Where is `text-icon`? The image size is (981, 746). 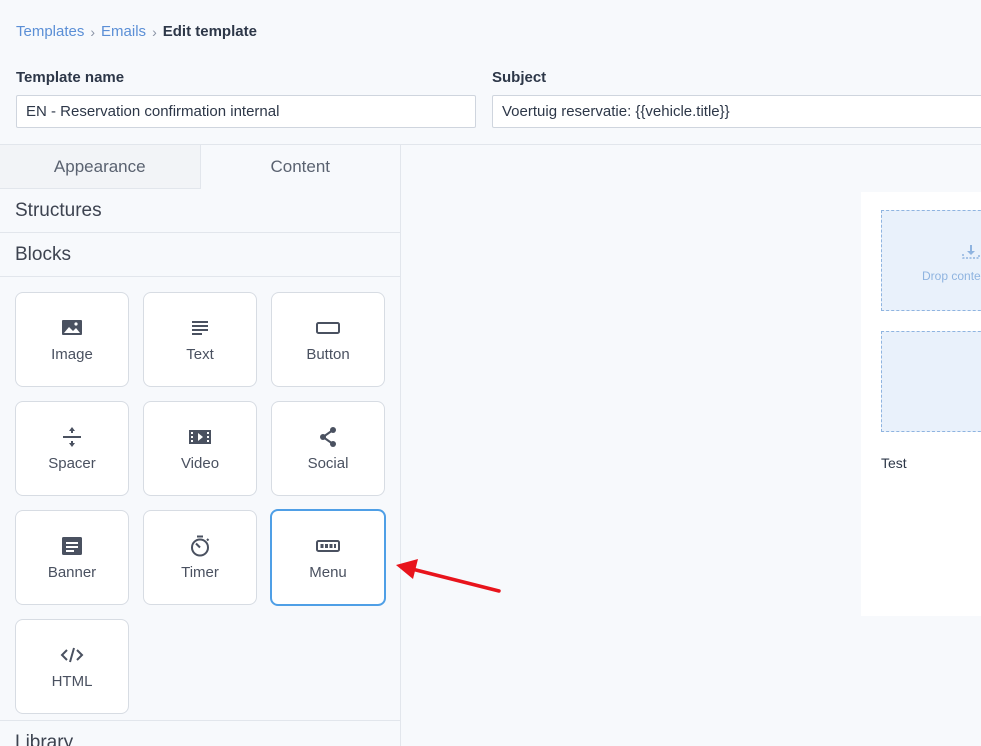
text-icon is located at coordinates (200, 328).